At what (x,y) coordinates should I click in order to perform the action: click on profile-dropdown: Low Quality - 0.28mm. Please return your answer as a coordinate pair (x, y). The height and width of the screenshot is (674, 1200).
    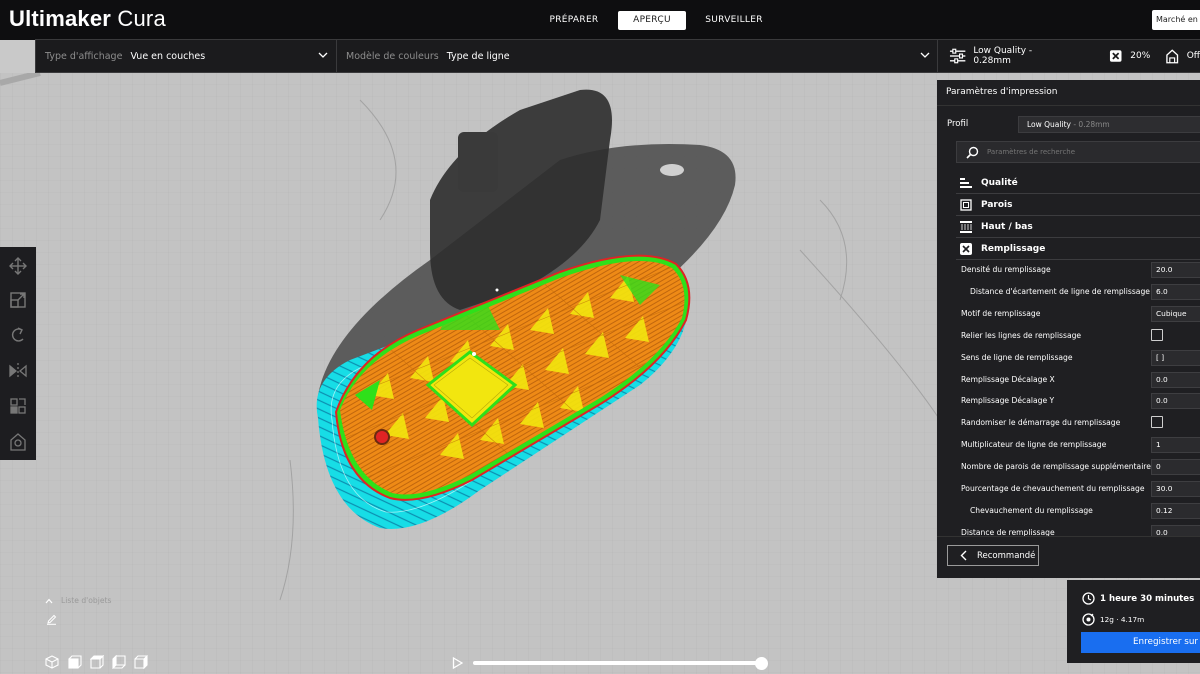
    Looking at the image, I should click on (1109, 124).